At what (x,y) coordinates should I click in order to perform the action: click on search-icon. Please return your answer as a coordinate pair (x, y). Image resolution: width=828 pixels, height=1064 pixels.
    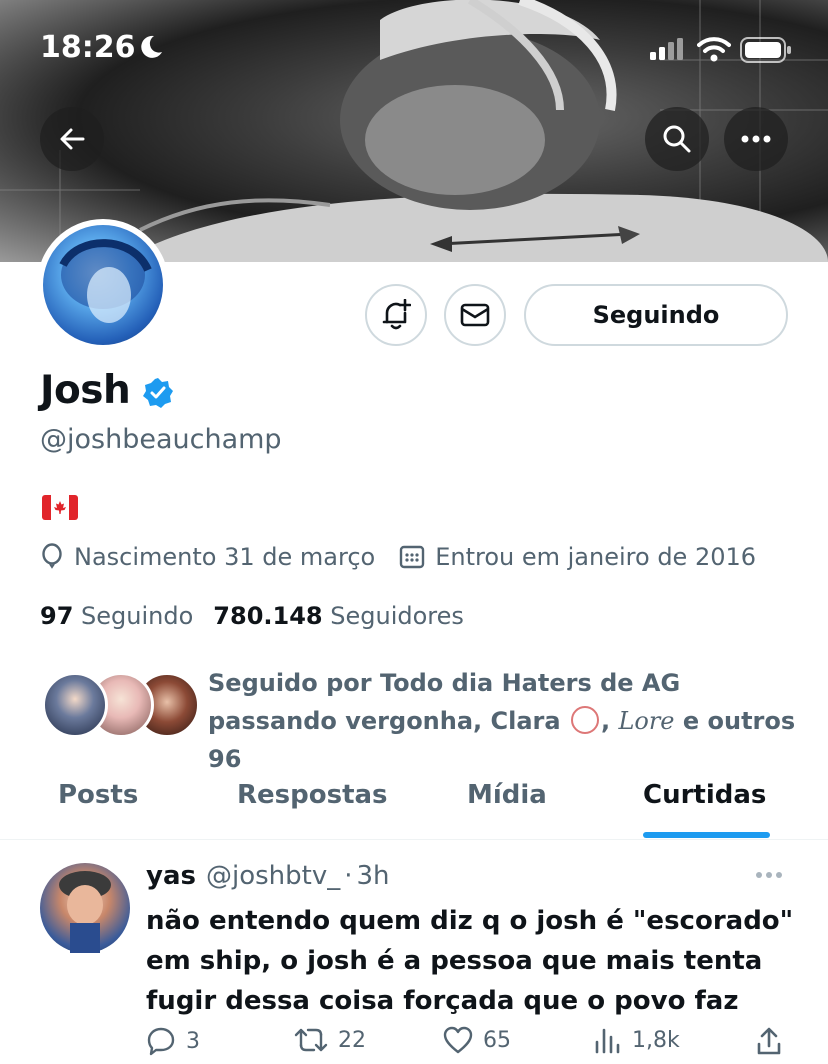
    Looking at the image, I should click on (677, 139).